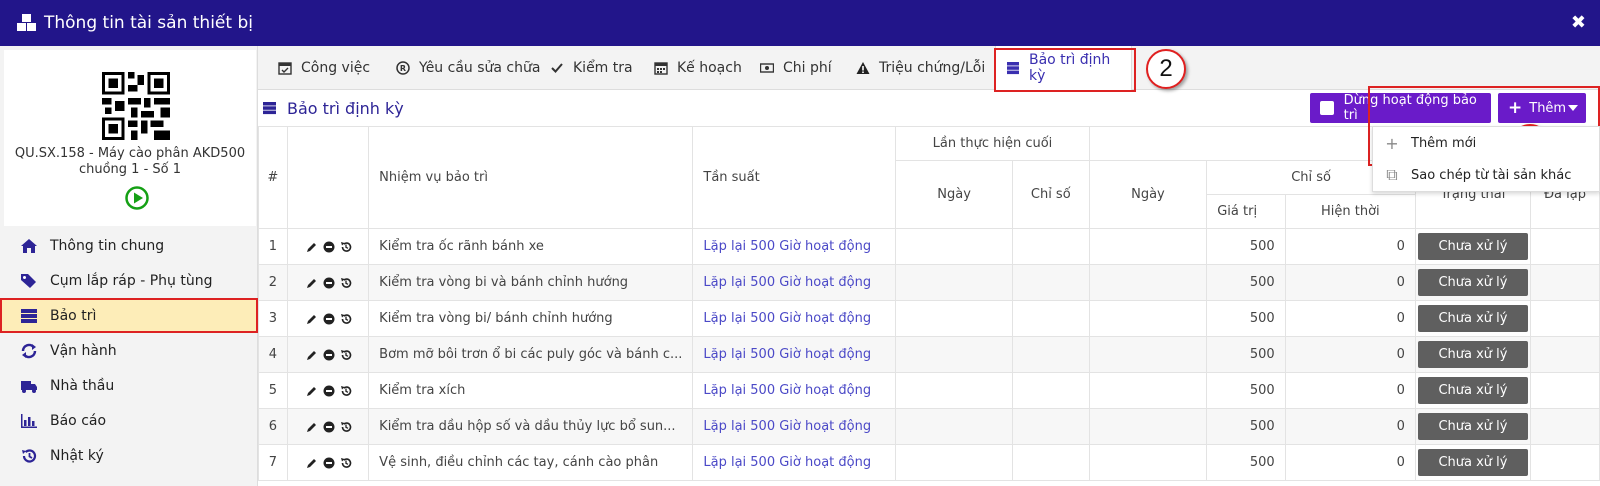 The width and height of the screenshot is (1600, 486). I want to click on close-icon: ✖, so click(1578, 22).